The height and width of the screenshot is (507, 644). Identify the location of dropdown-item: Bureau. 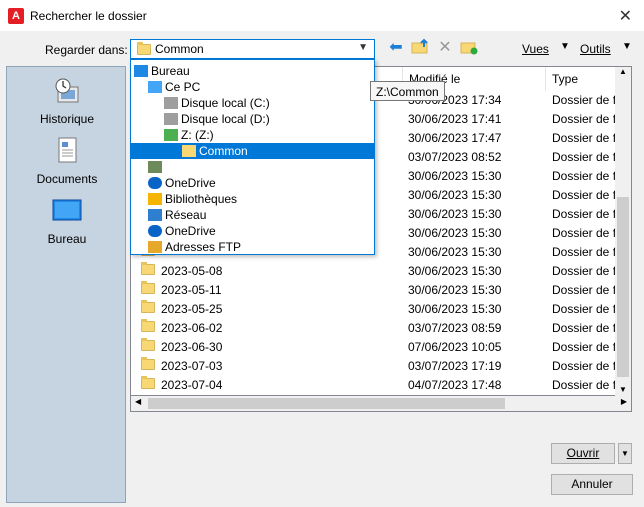
(162, 71).